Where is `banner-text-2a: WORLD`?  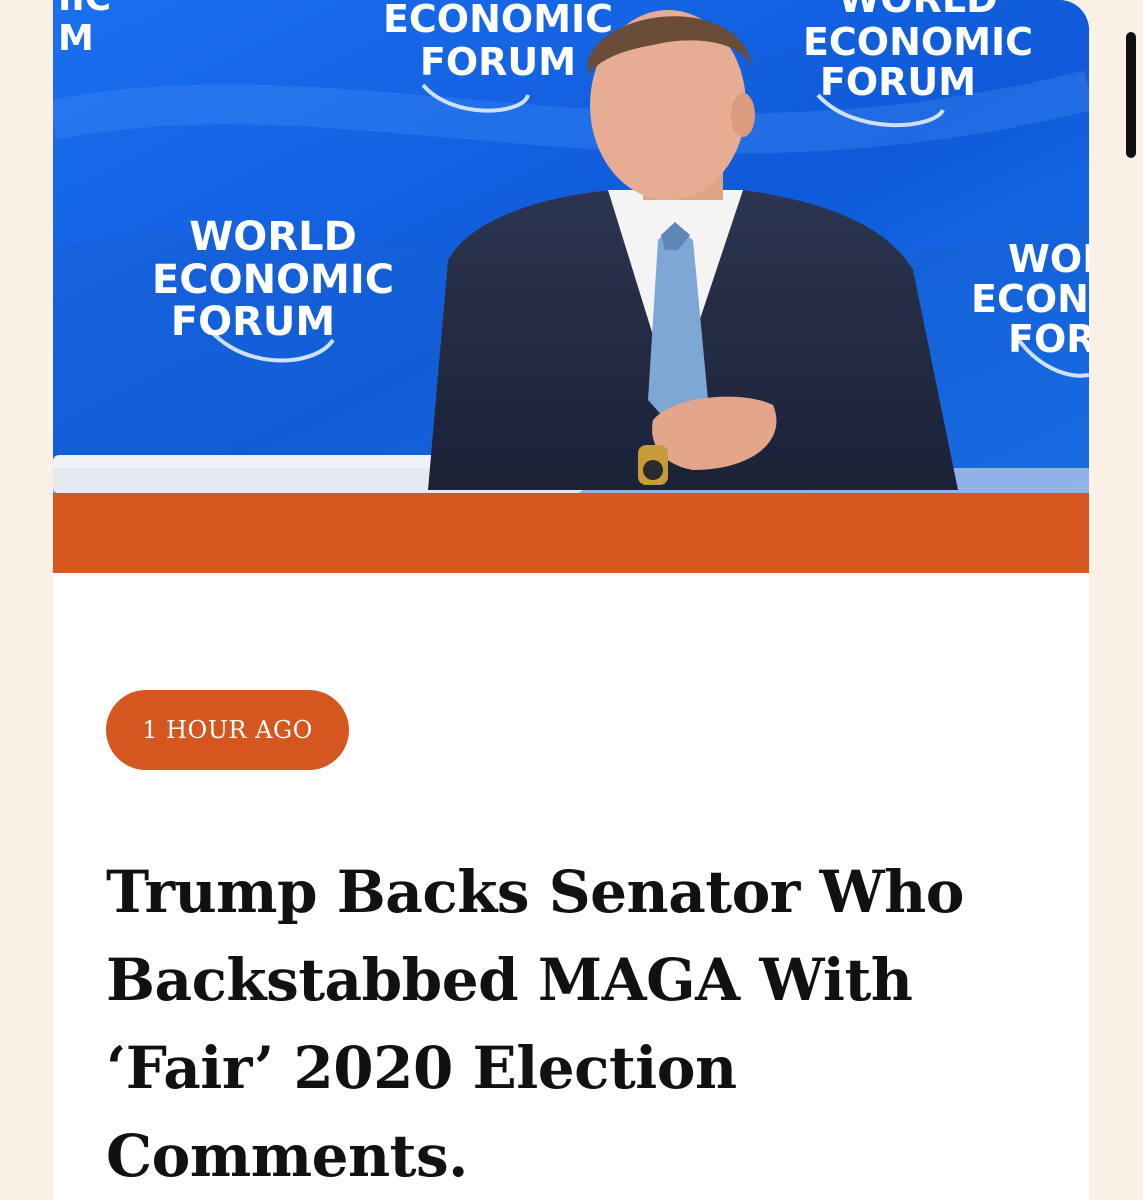 banner-text-2a: WORLD is located at coordinates (917, 10).